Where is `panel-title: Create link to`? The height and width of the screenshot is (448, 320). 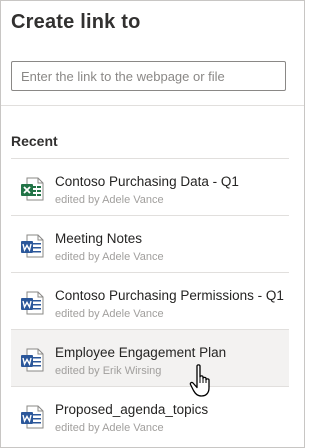 panel-title: Create link to is located at coordinates (76, 22).